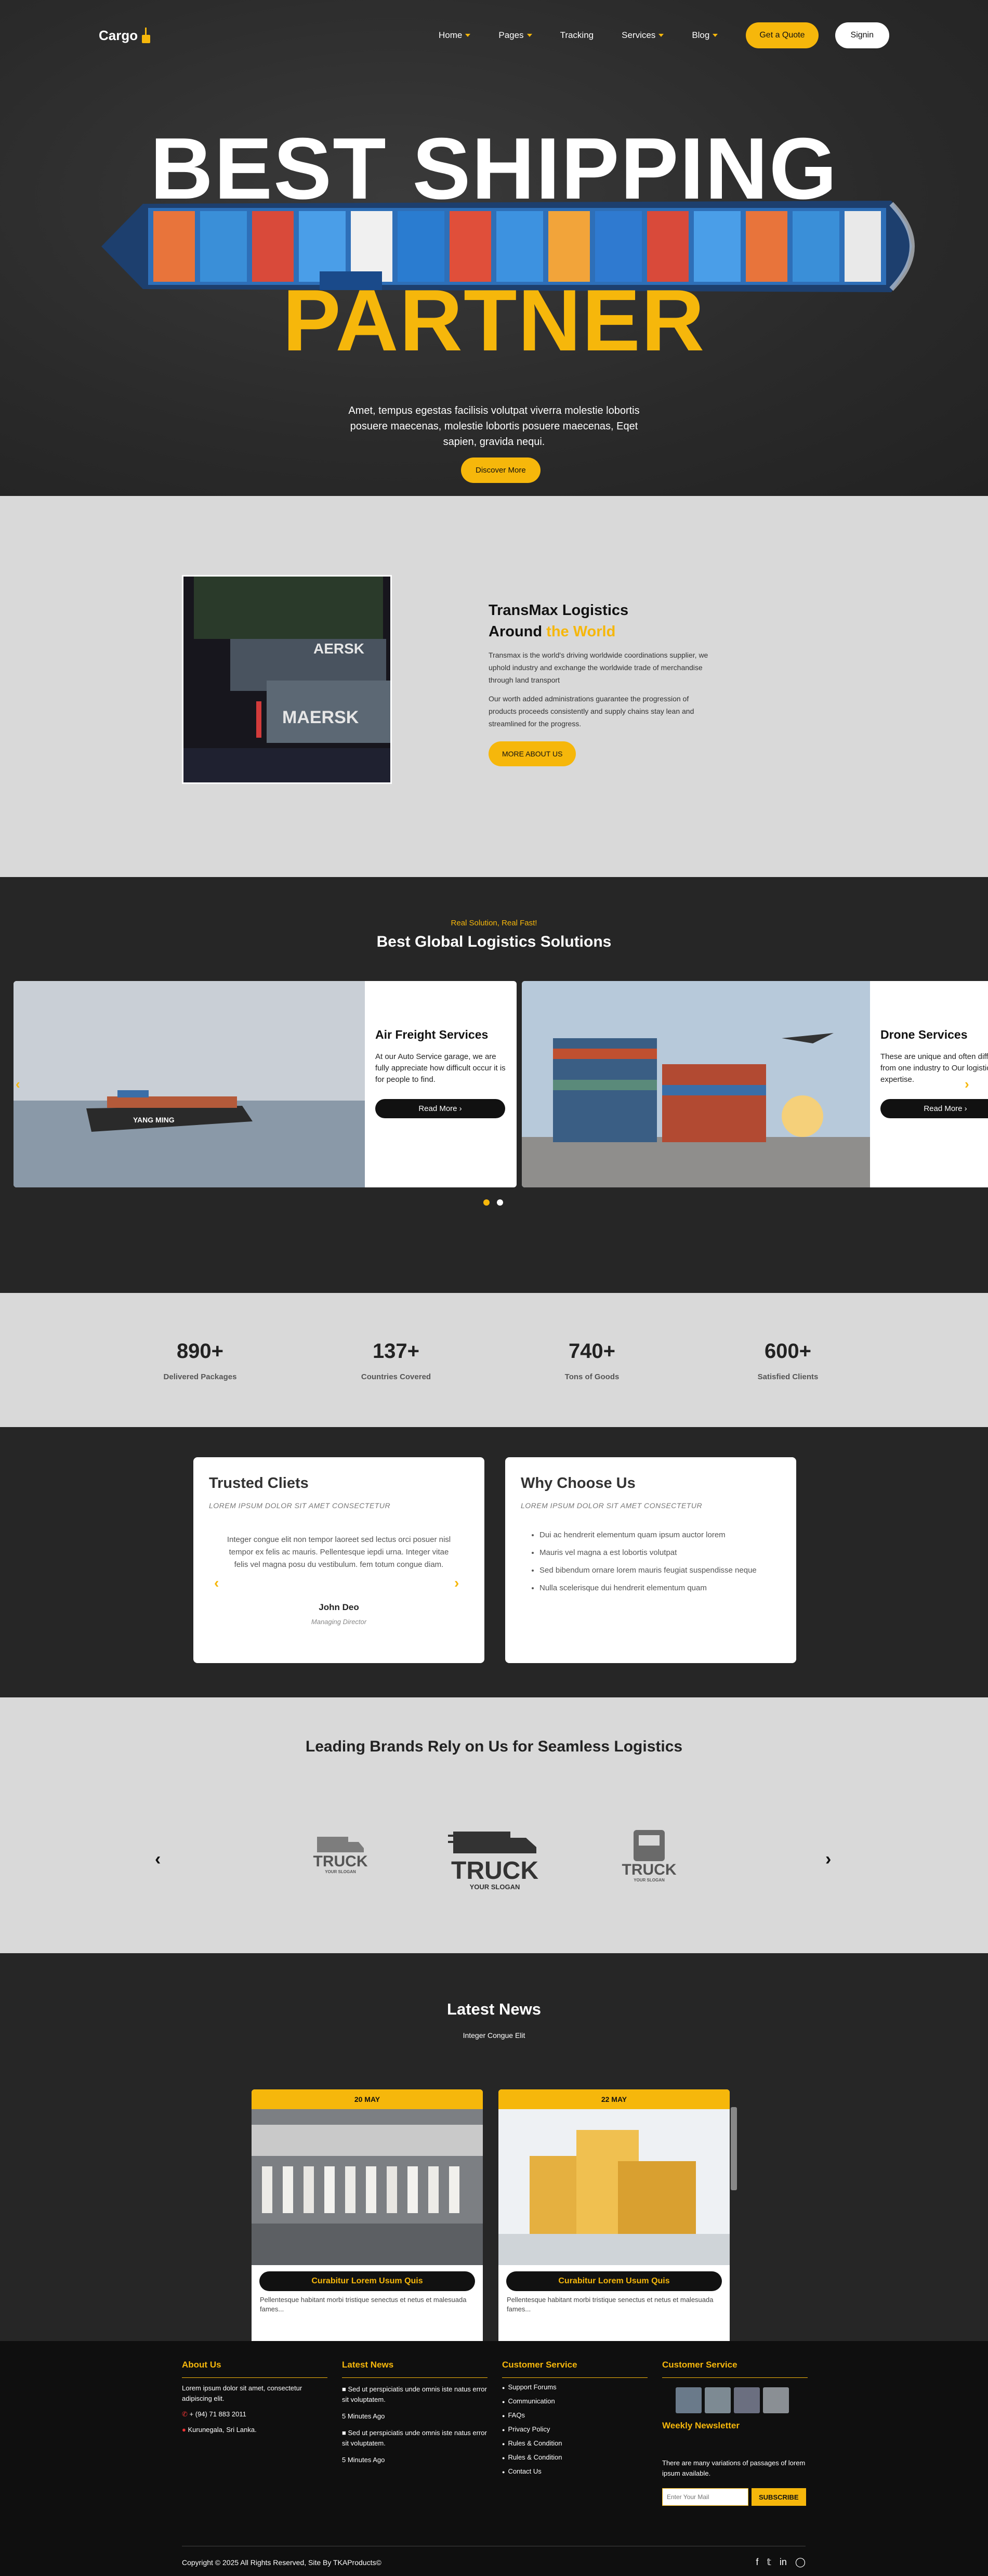 Image resolution: width=988 pixels, height=2576 pixels. What do you see at coordinates (344, 2433) in the screenshot?
I see `news-item-icon: ■` at bounding box center [344, 2433].